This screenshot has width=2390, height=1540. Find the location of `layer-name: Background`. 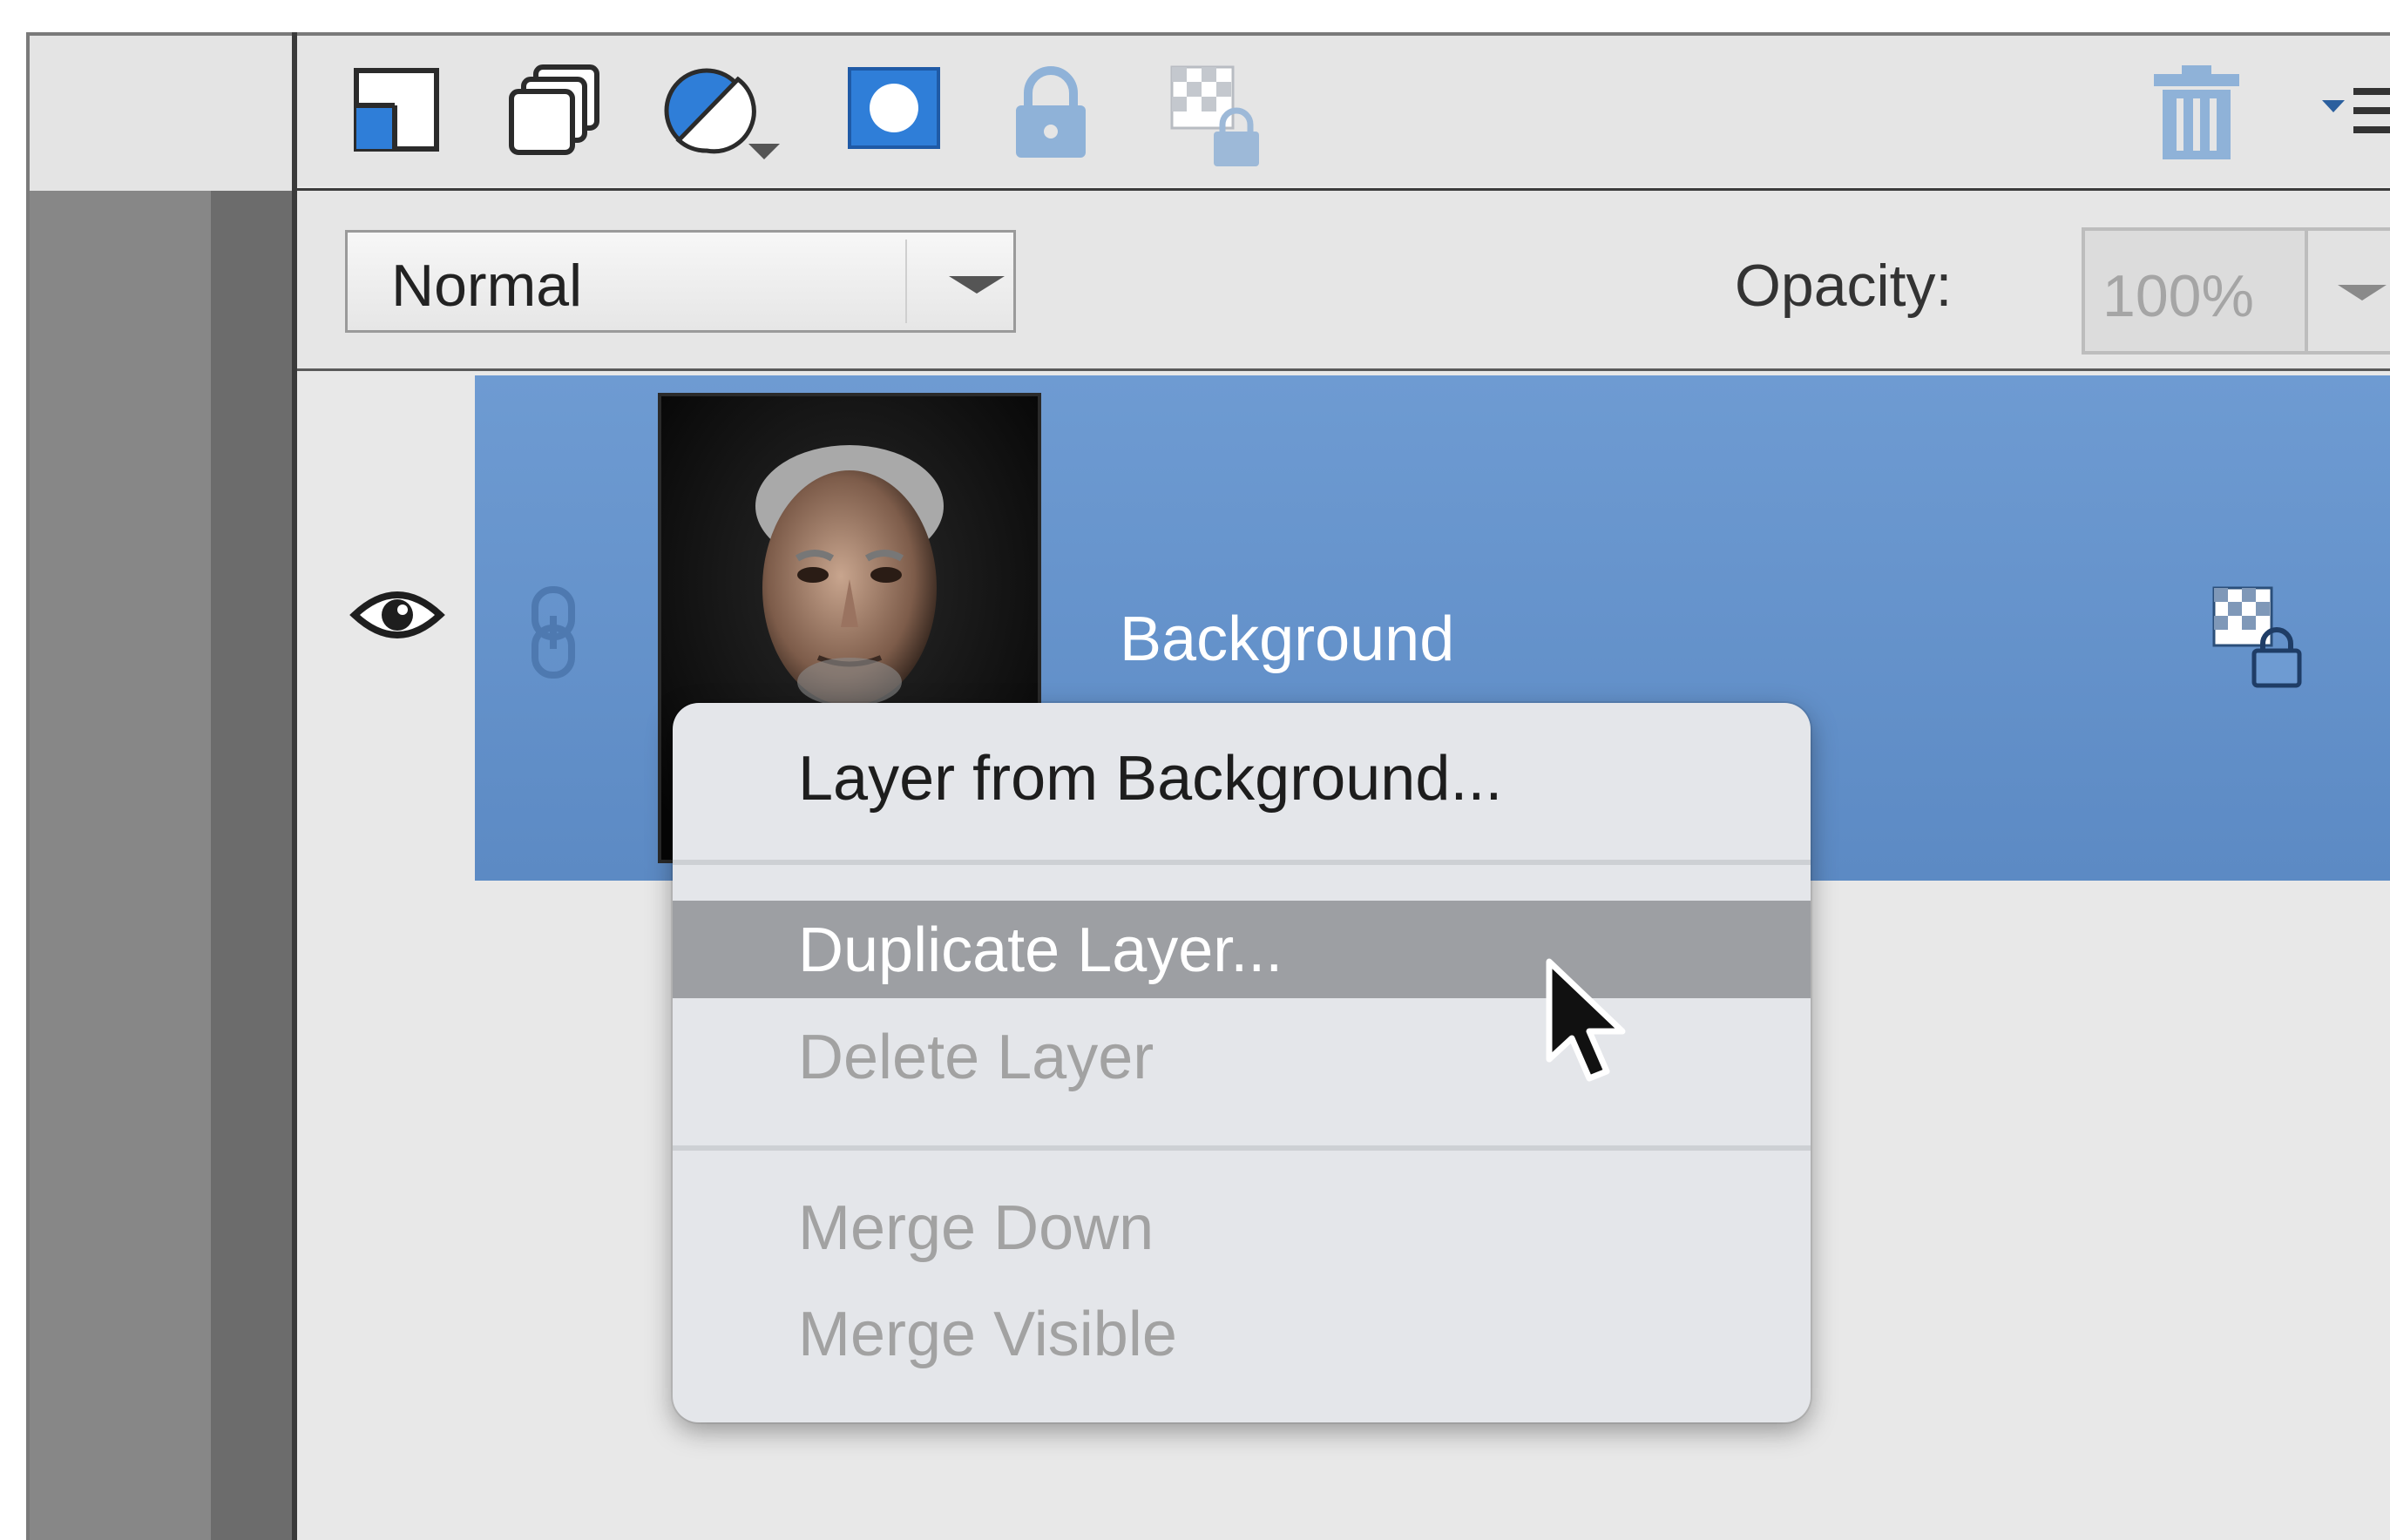

layer-name: Background is located at coordinates (1287, 639).